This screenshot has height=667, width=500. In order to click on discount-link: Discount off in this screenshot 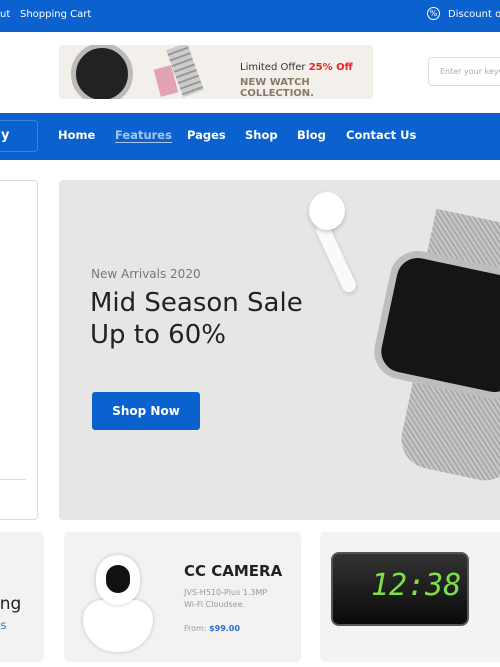, I will do `click(474, 14)`.